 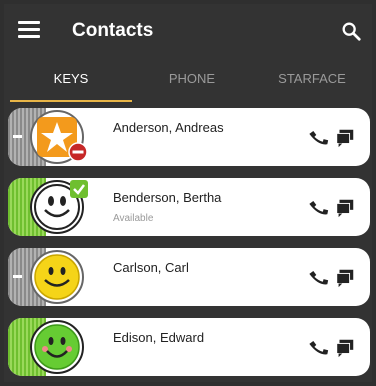 What do you see at coordinates (192, 80) in the screenshot?
I see `tab-phone: PHONE` at bounding box center [192, 80].